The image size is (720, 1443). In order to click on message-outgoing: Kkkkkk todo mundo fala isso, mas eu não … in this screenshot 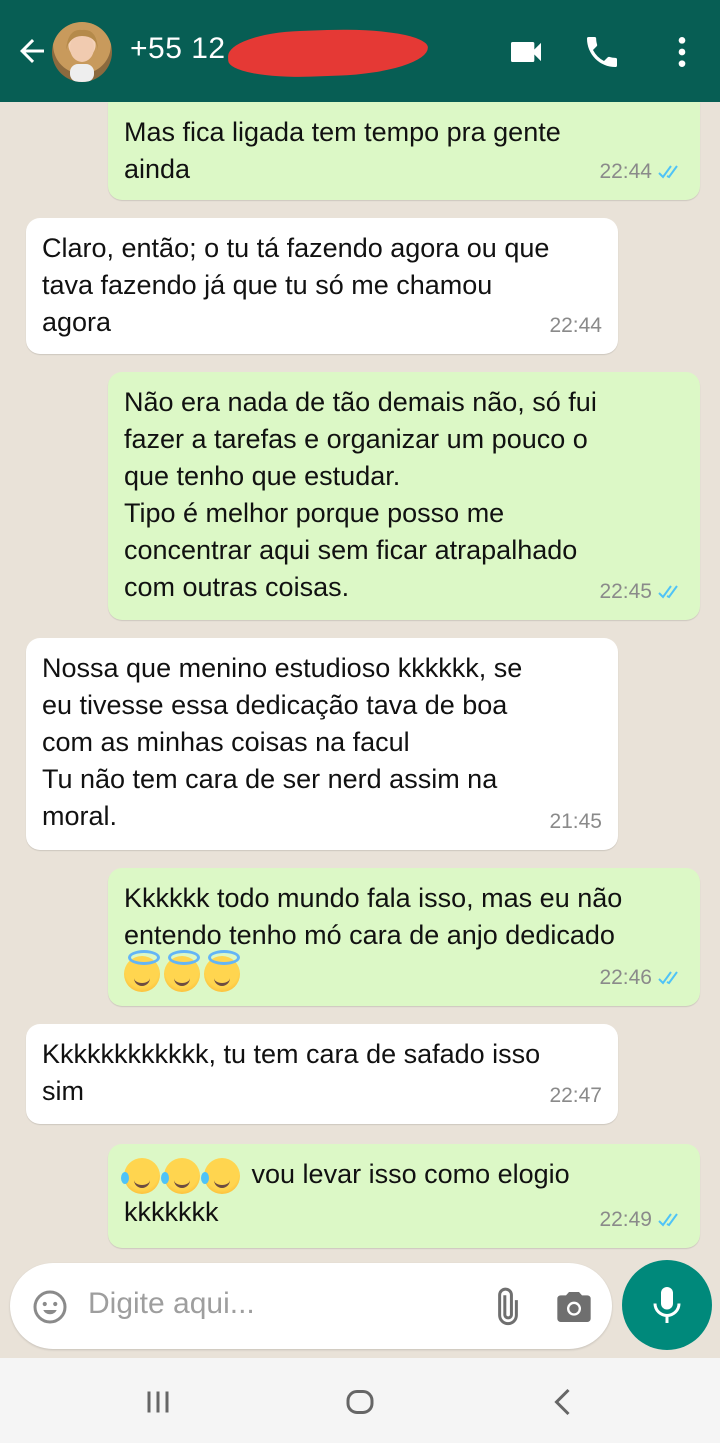, I will do `click(404, 937)`.